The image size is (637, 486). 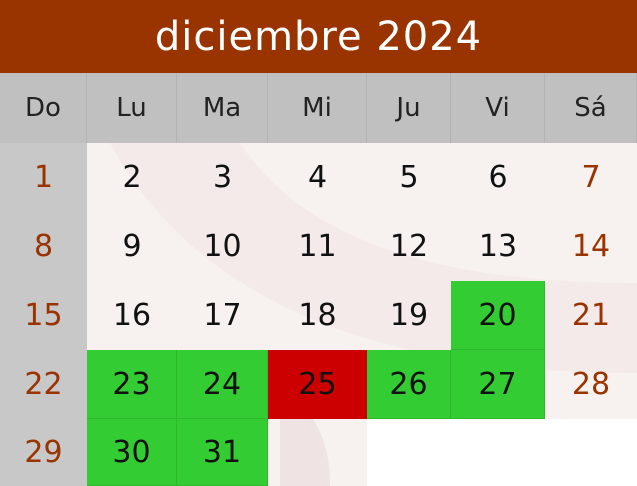 I want to click on day-cell: 17, so click(x=222, y=315).